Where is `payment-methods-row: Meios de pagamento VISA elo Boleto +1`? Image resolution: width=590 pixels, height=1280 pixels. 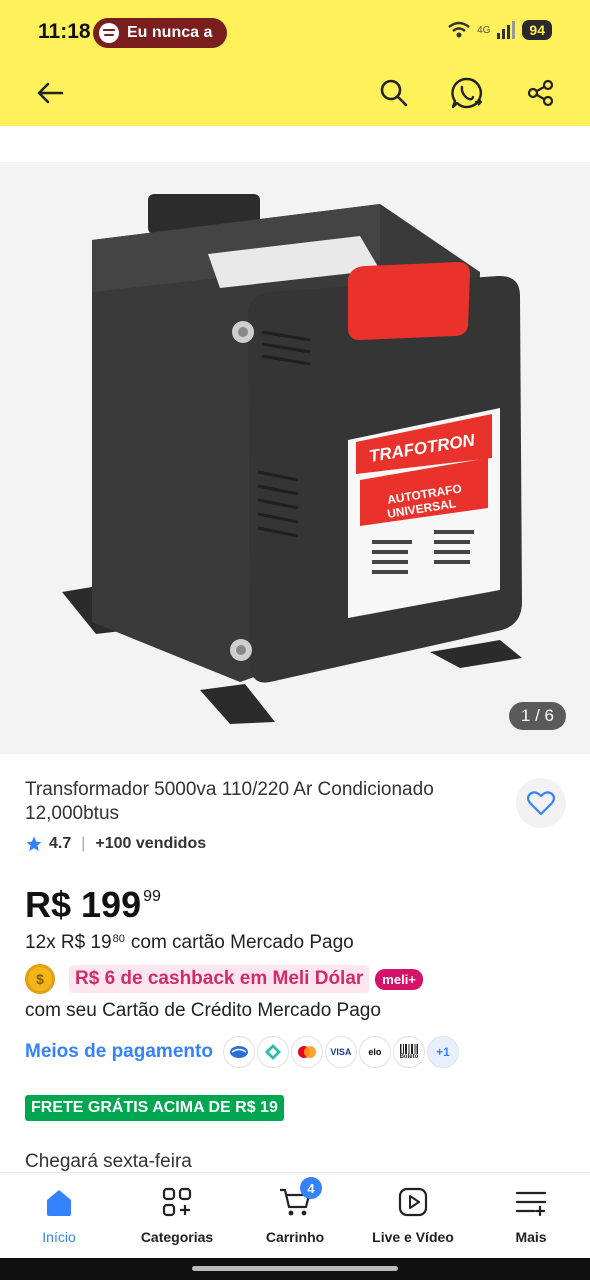 payment-methods-row: Meios de pagamento VISA elo Boleto +1 is located at coordinates (243, 1052).